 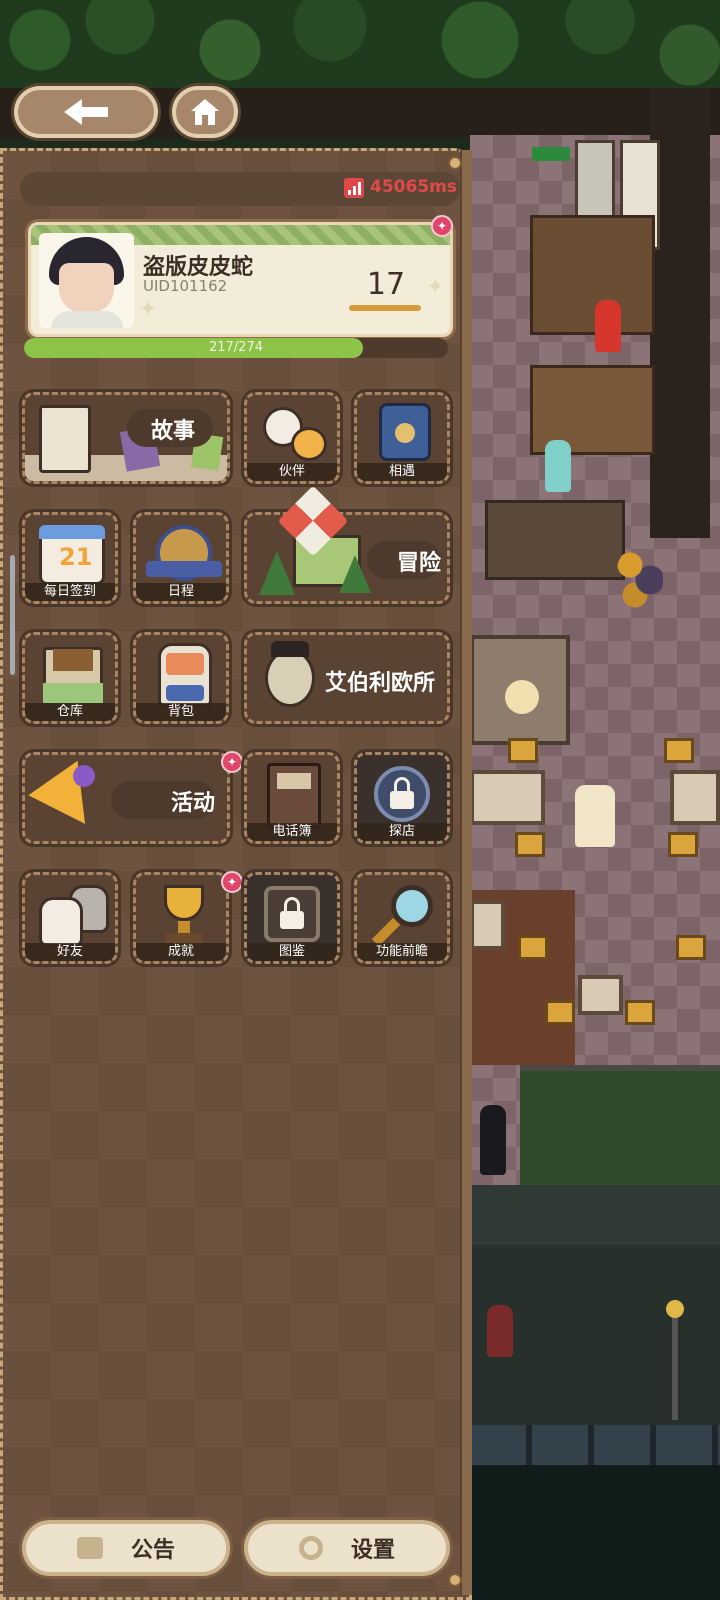 I want to click on warehouse-button: 仓库, so click(x=70, y=678).